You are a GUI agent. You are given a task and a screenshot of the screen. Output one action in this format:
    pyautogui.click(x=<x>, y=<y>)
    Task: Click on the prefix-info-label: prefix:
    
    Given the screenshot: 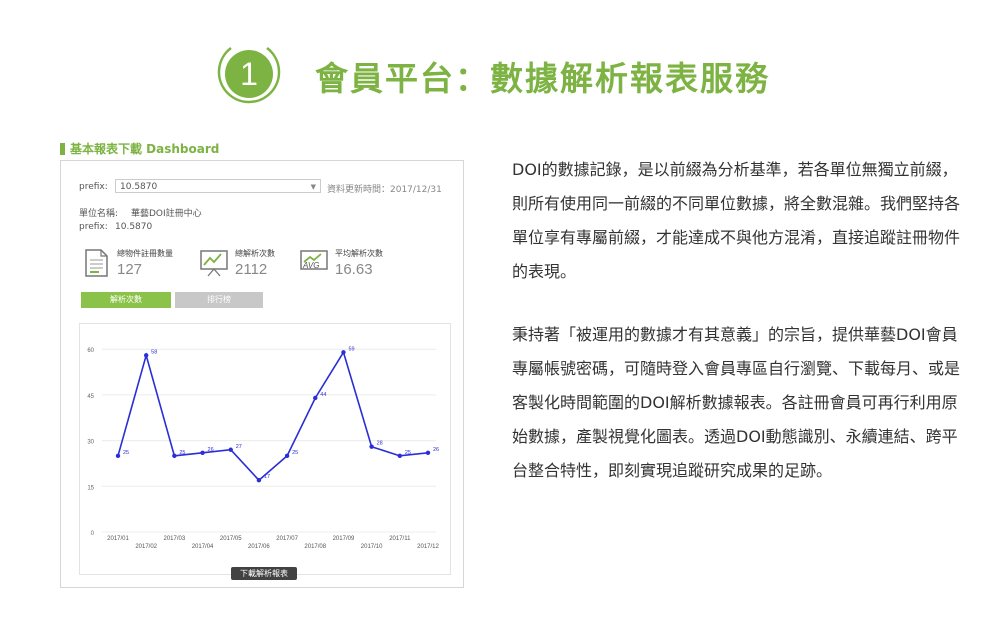 What is the action you would take?
    pyautogui.click(x=93, y=227)
    